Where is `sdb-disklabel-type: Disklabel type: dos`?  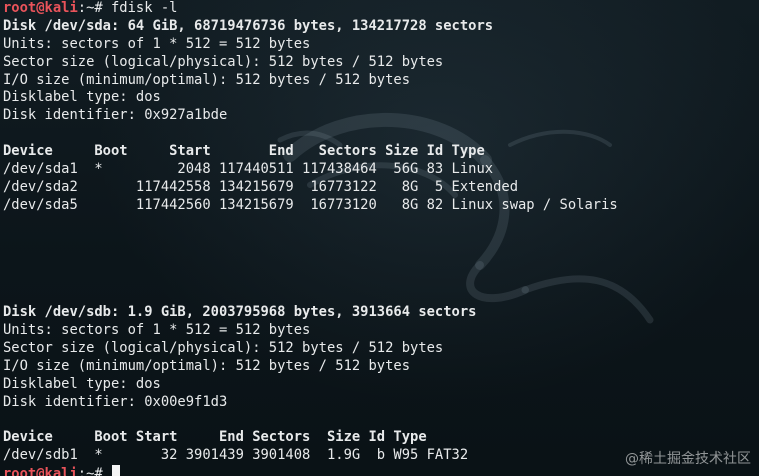
sdb-disklabel-type: Disklabel type: dos is located at coordinates (82, 383).